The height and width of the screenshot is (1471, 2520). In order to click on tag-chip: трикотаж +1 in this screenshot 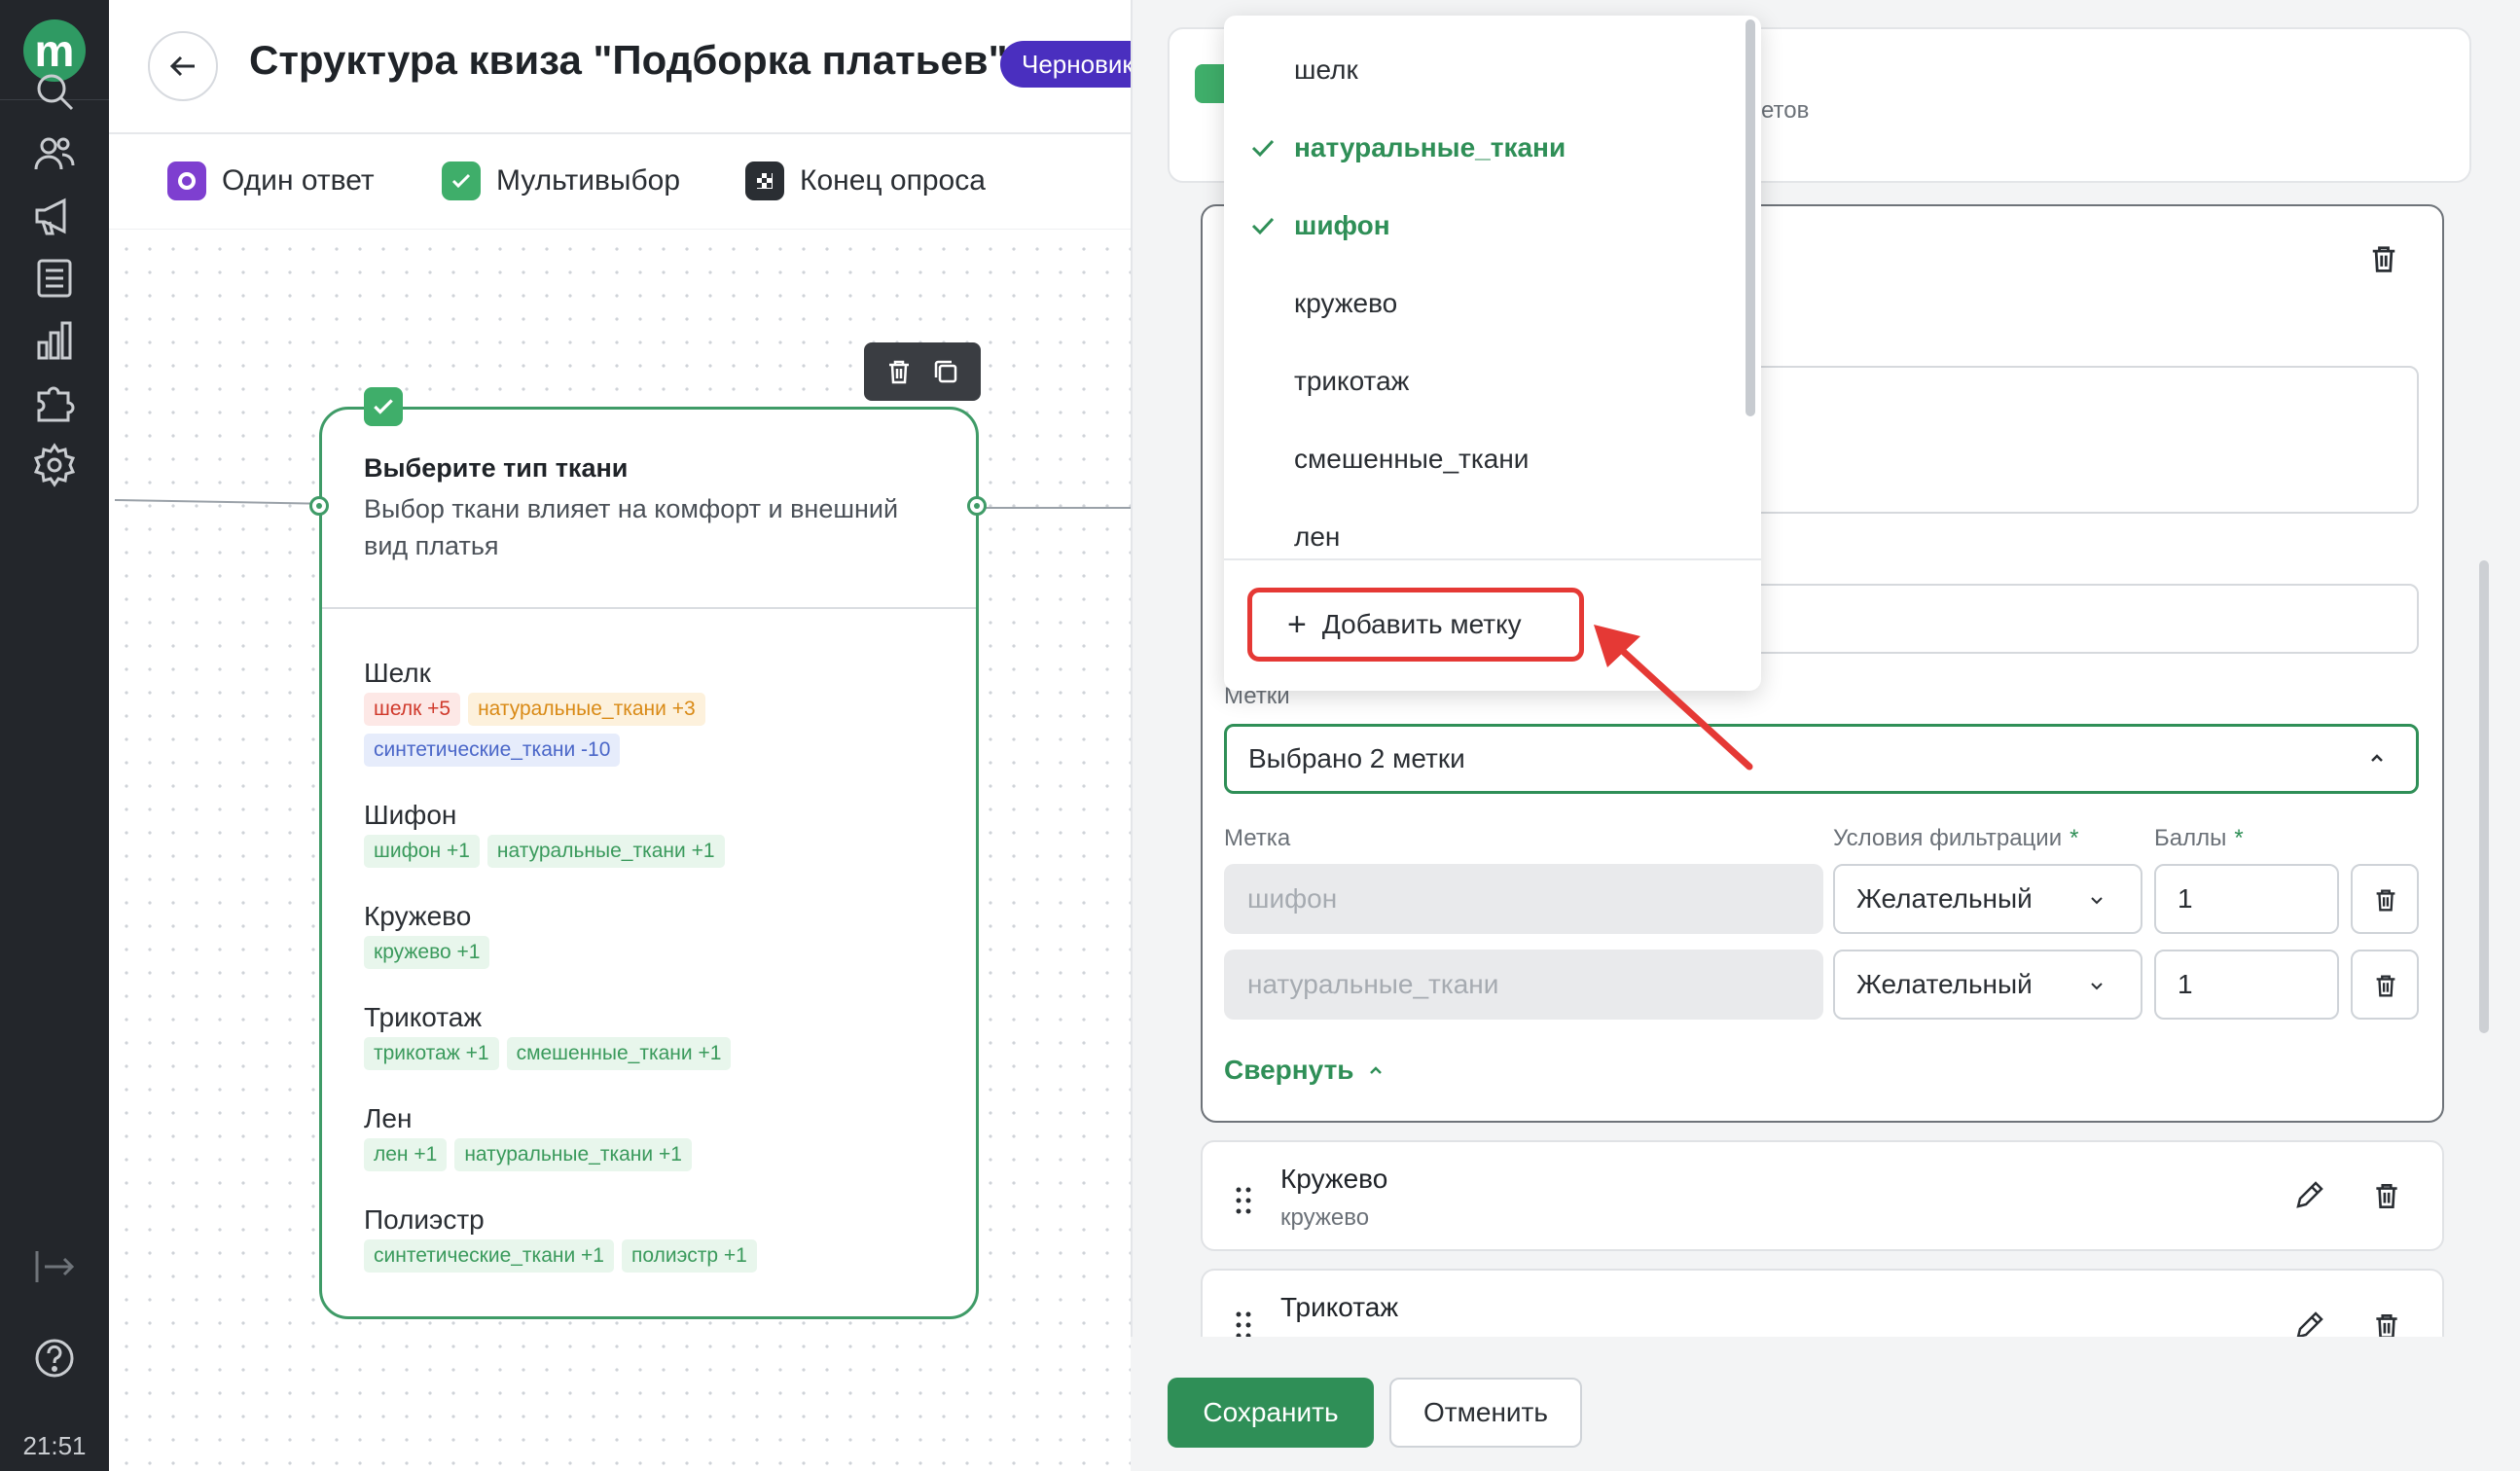, I will do `click(431, 1054)`.